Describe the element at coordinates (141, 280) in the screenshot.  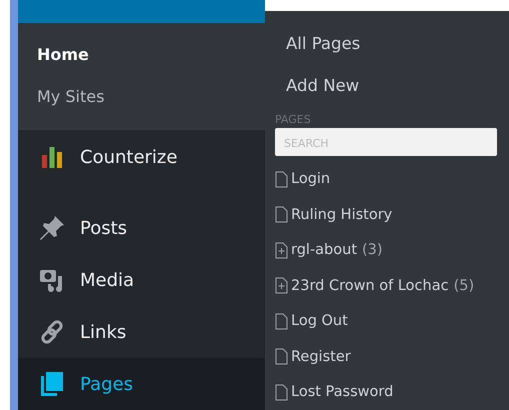
I see `menu-item: Media` at that location.